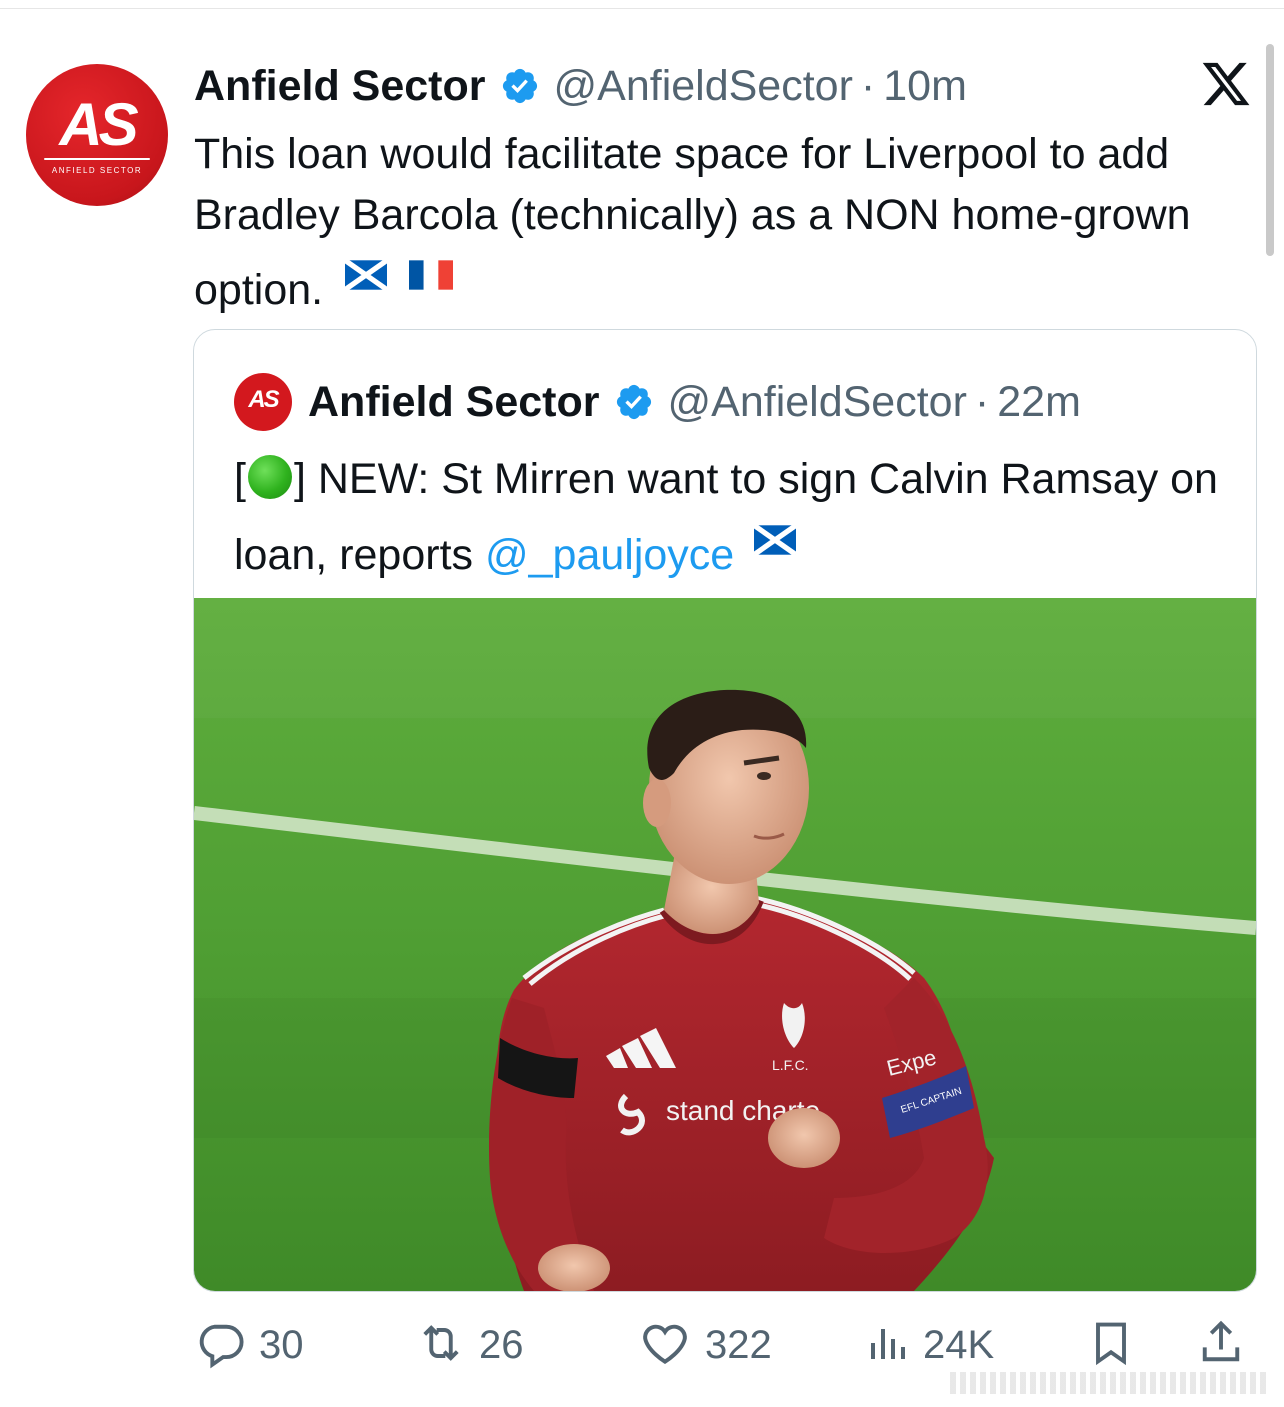 The height and width of the screenshot is (1407, 1284). What do you see at coordinates (665, 1345) in the screenshot?
I see `heart-icon` at bounding box center [665, 1345].